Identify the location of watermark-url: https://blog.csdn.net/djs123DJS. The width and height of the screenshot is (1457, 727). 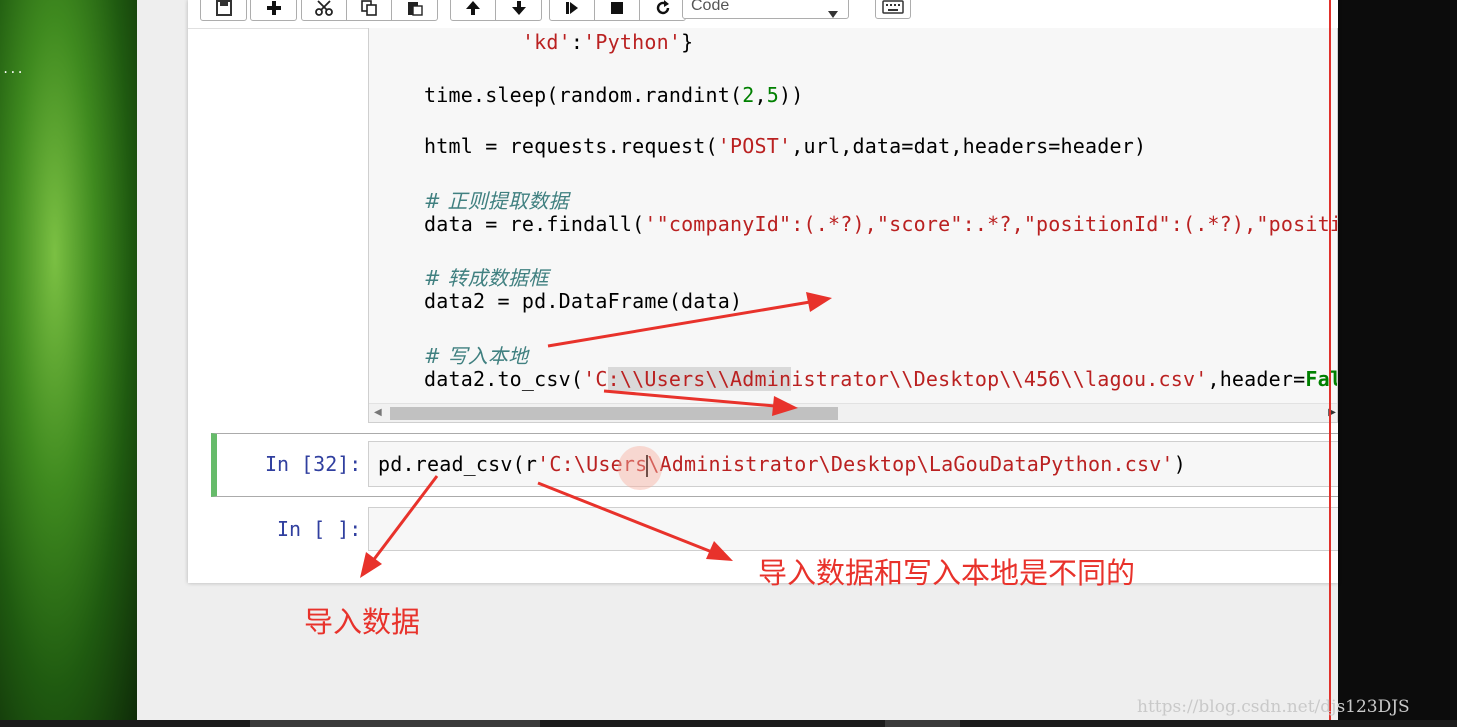
(1273, 707).